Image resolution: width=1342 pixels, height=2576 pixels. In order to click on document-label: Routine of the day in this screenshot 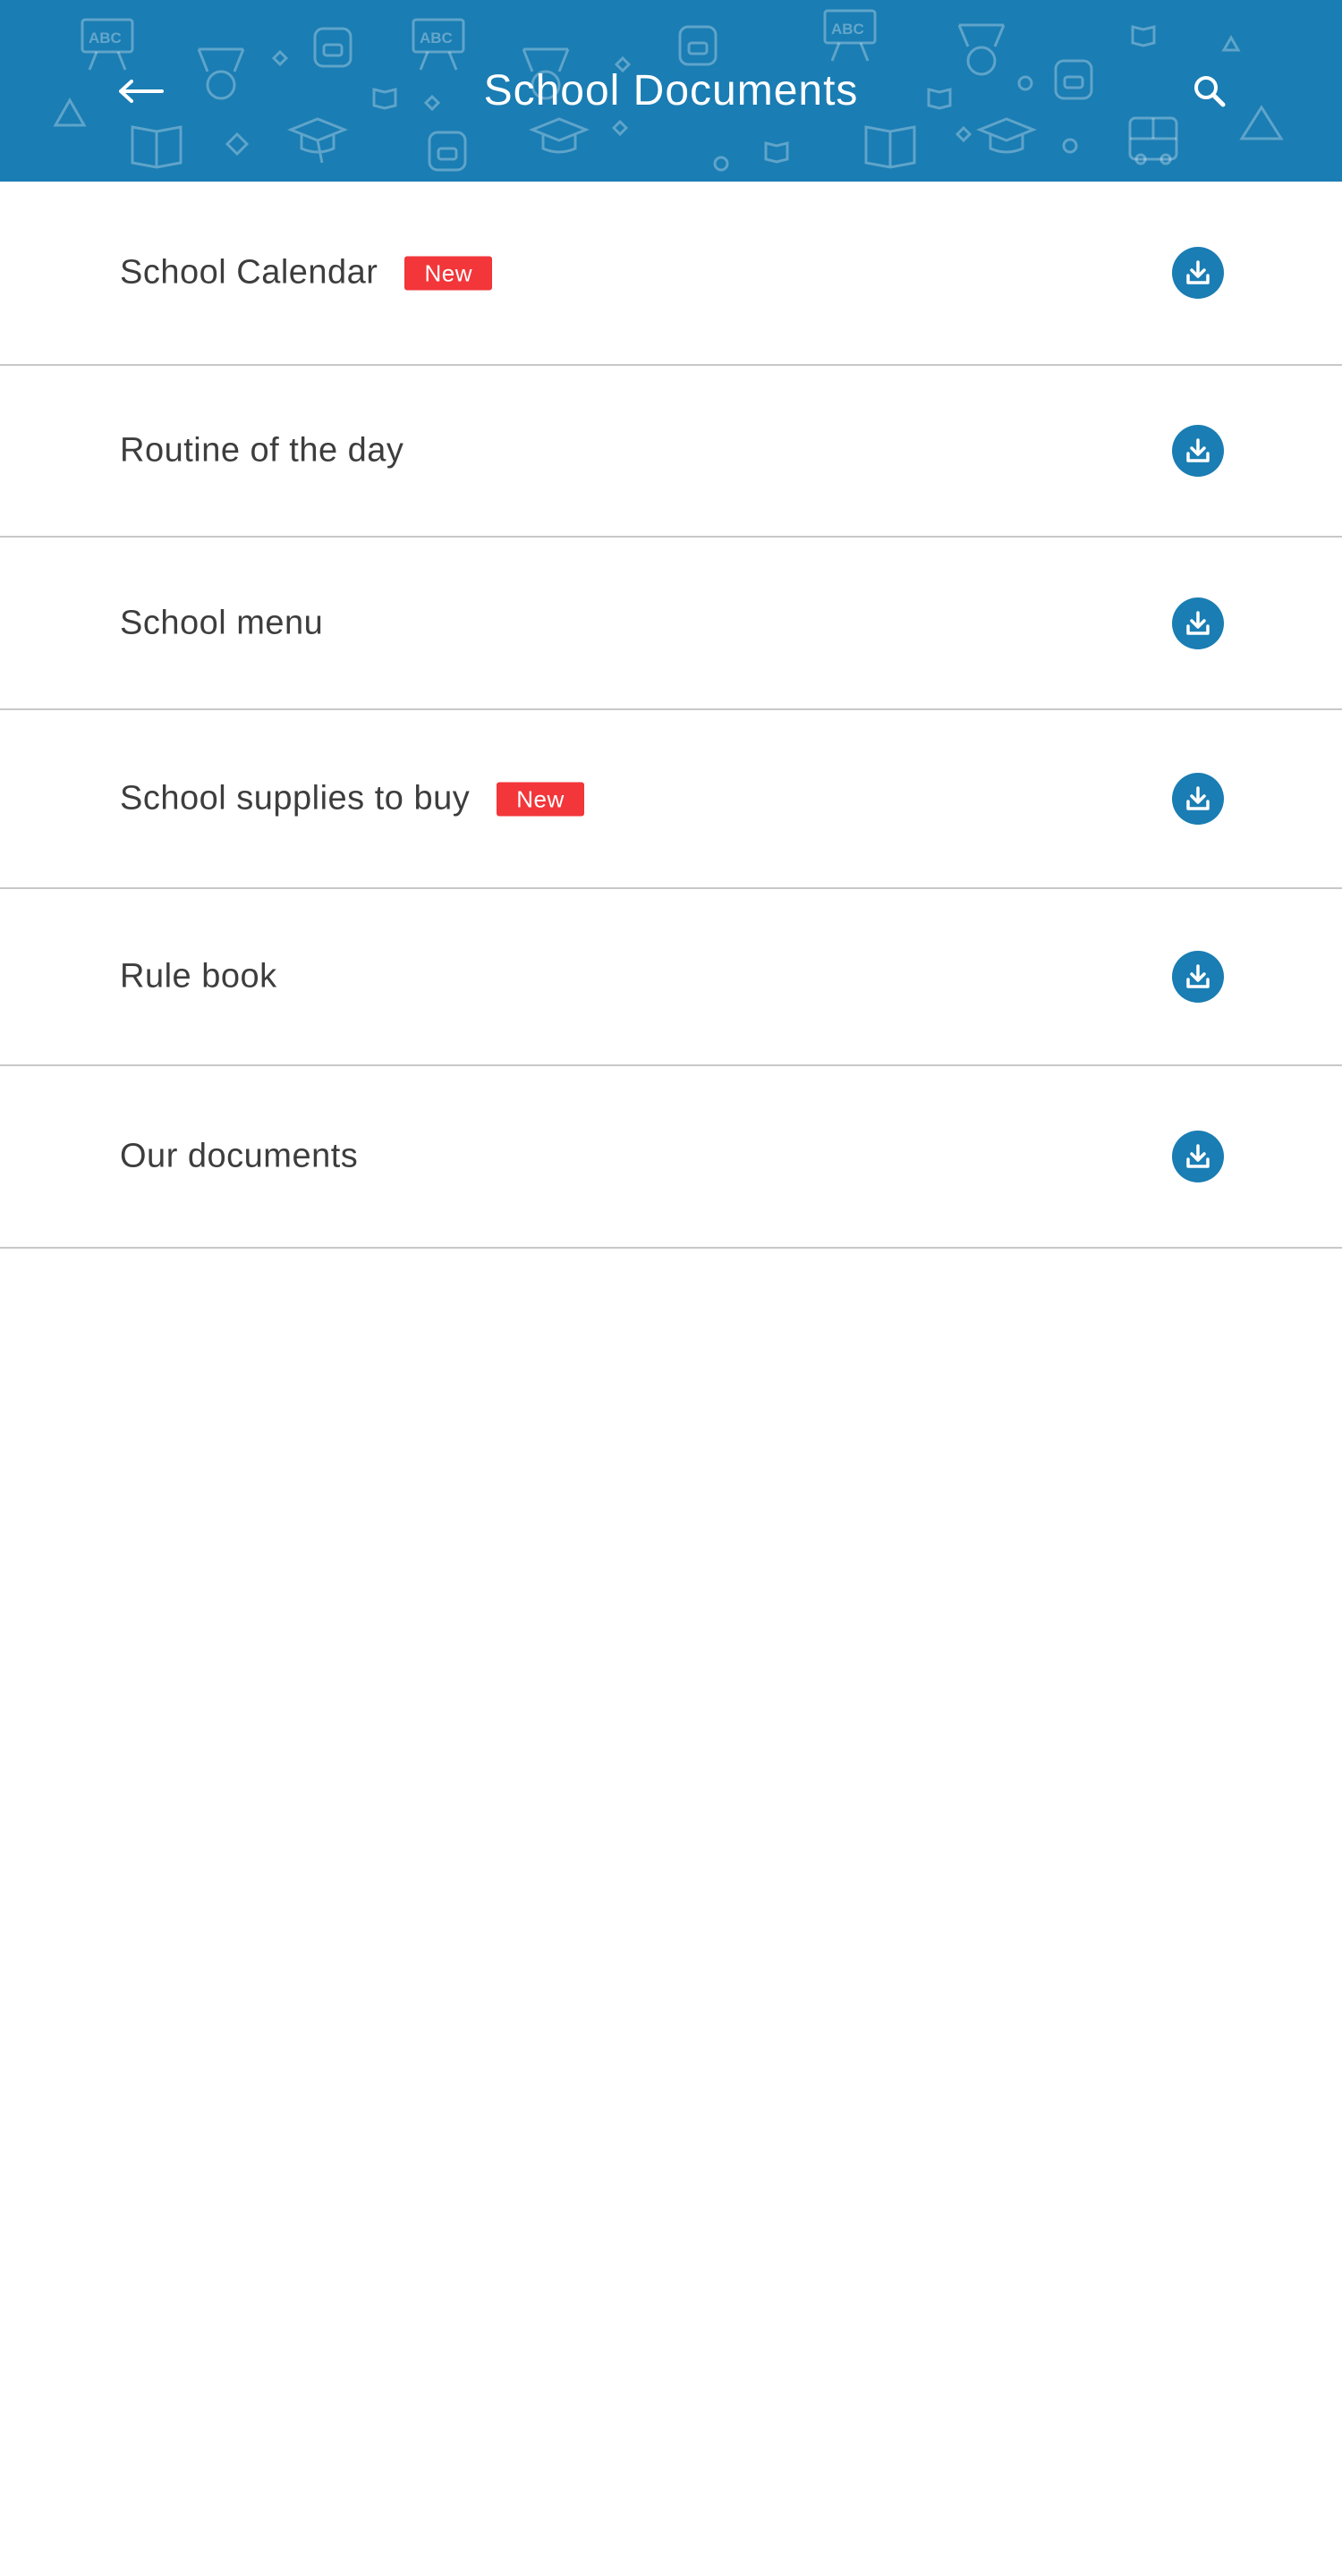, I will do `click(262, 450)`.